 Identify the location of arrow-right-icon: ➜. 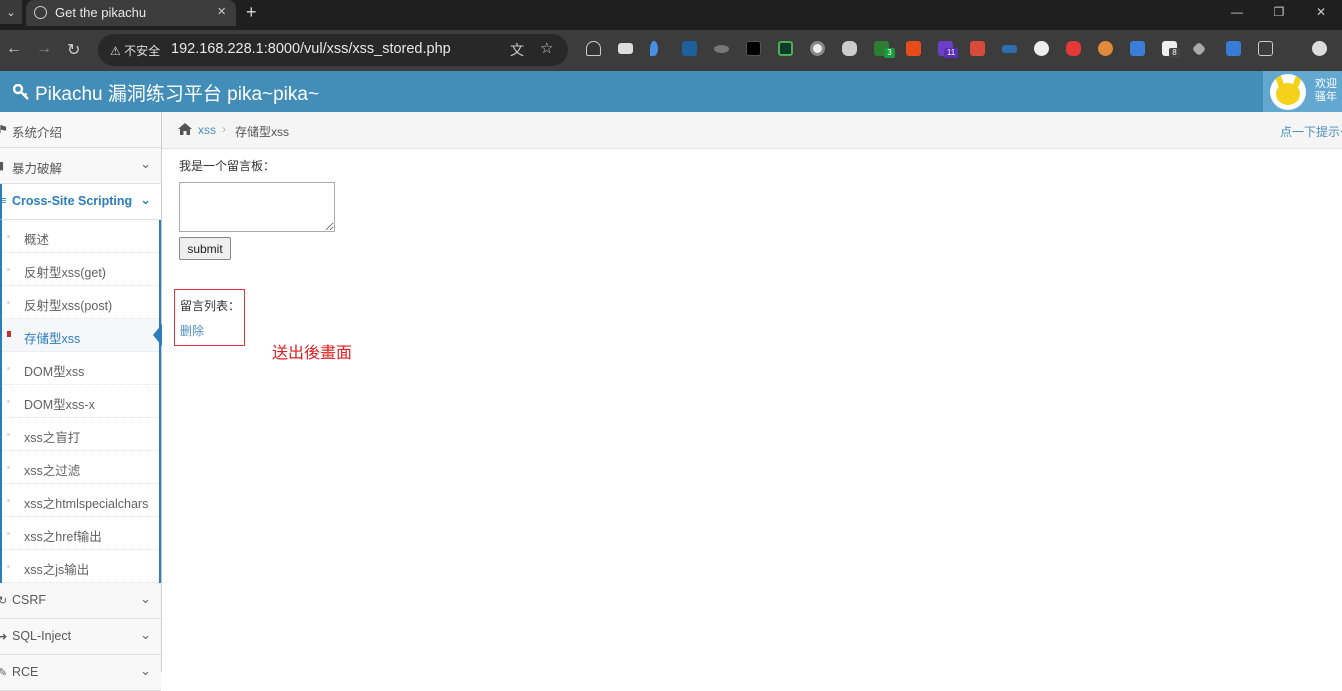
(4, 637).